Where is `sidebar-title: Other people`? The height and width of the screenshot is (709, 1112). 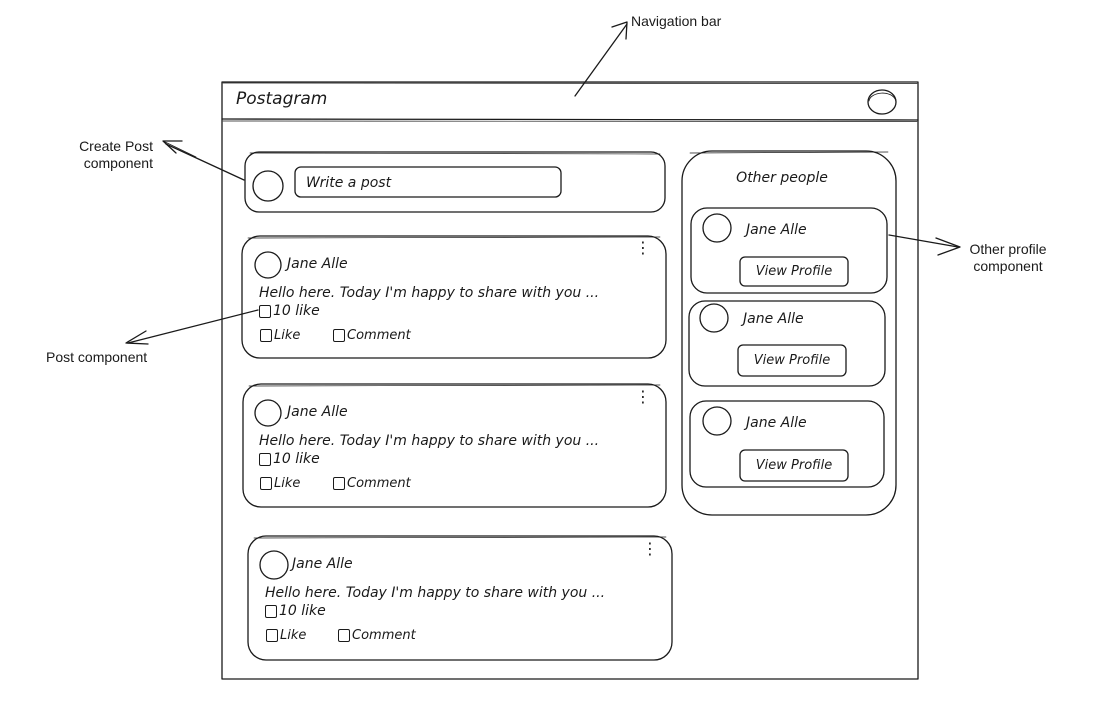
sidebar-title: Other people is located at coordinates (782, 178).